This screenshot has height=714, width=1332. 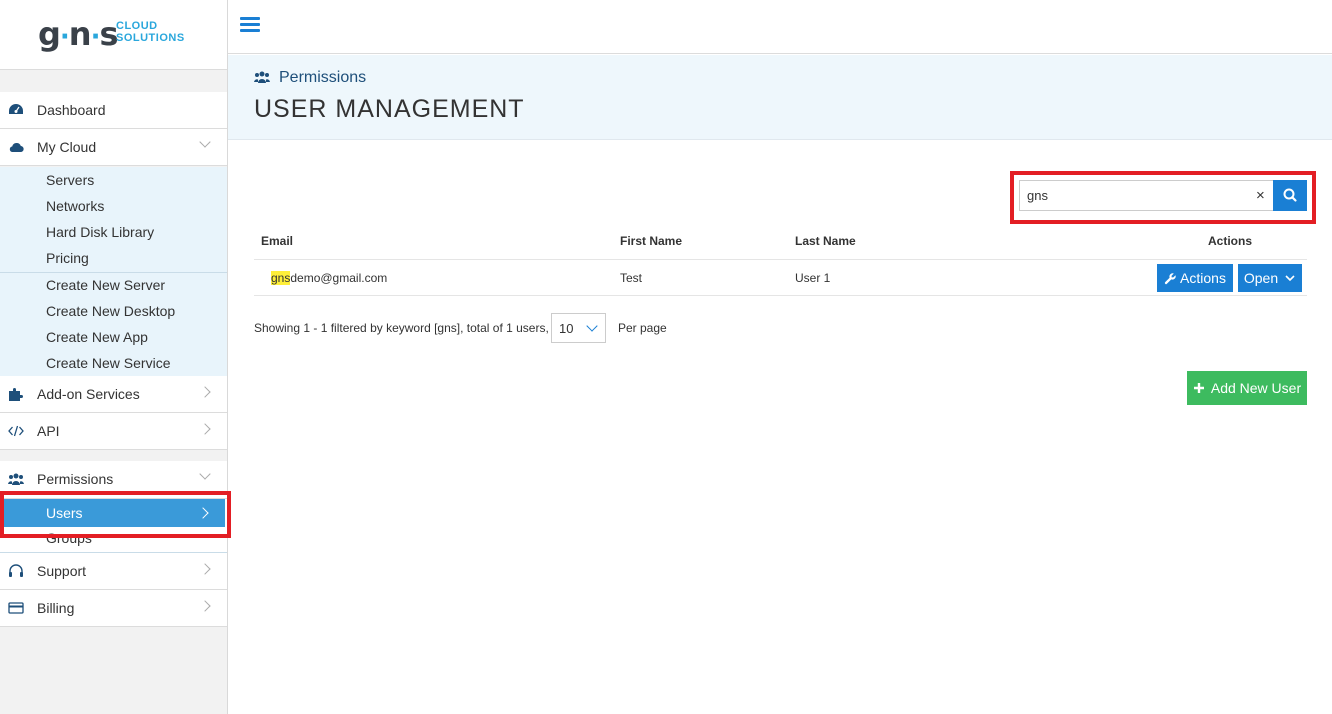 I want to click on search-button, so click(x=1290, y=195).